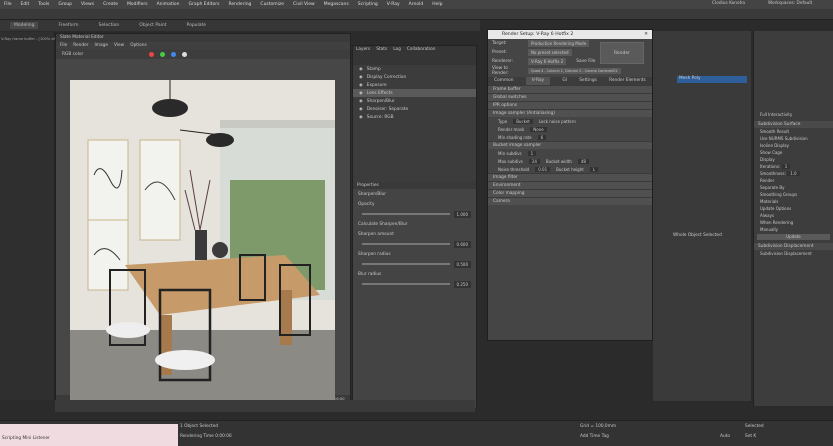 The width and height of the screenshot is (833, 446). Describe the element at coordinates (543, 169) in the screenshot. I see `noise-value: 0.01` at that location.